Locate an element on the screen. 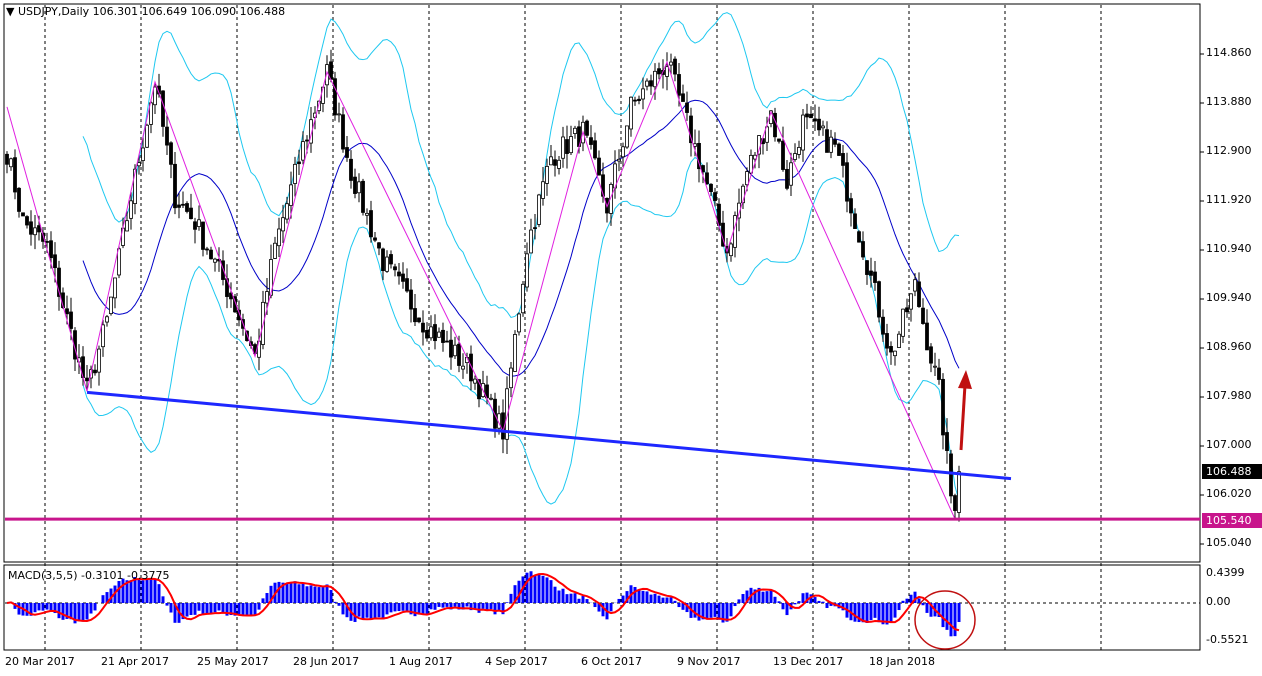 The width and height of the screenshot is (1262, 676). price-axis-label: 114.860 is located at coordinates (1229, 52).